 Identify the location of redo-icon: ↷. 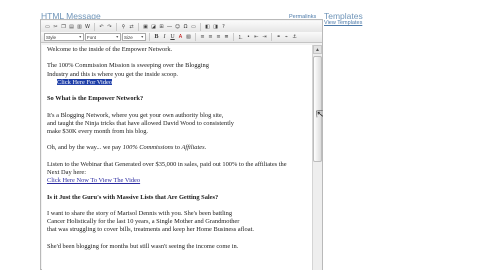
(109, 27).